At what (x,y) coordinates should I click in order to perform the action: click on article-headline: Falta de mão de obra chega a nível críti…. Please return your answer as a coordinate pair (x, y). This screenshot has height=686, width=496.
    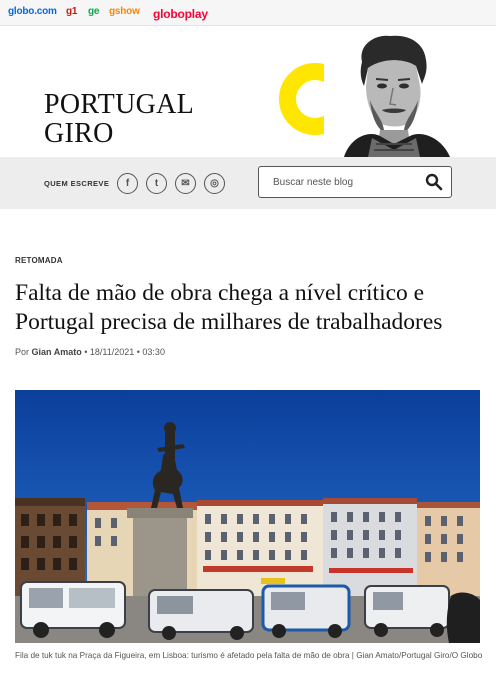
    Looking at the image, I should click on (229, 307).